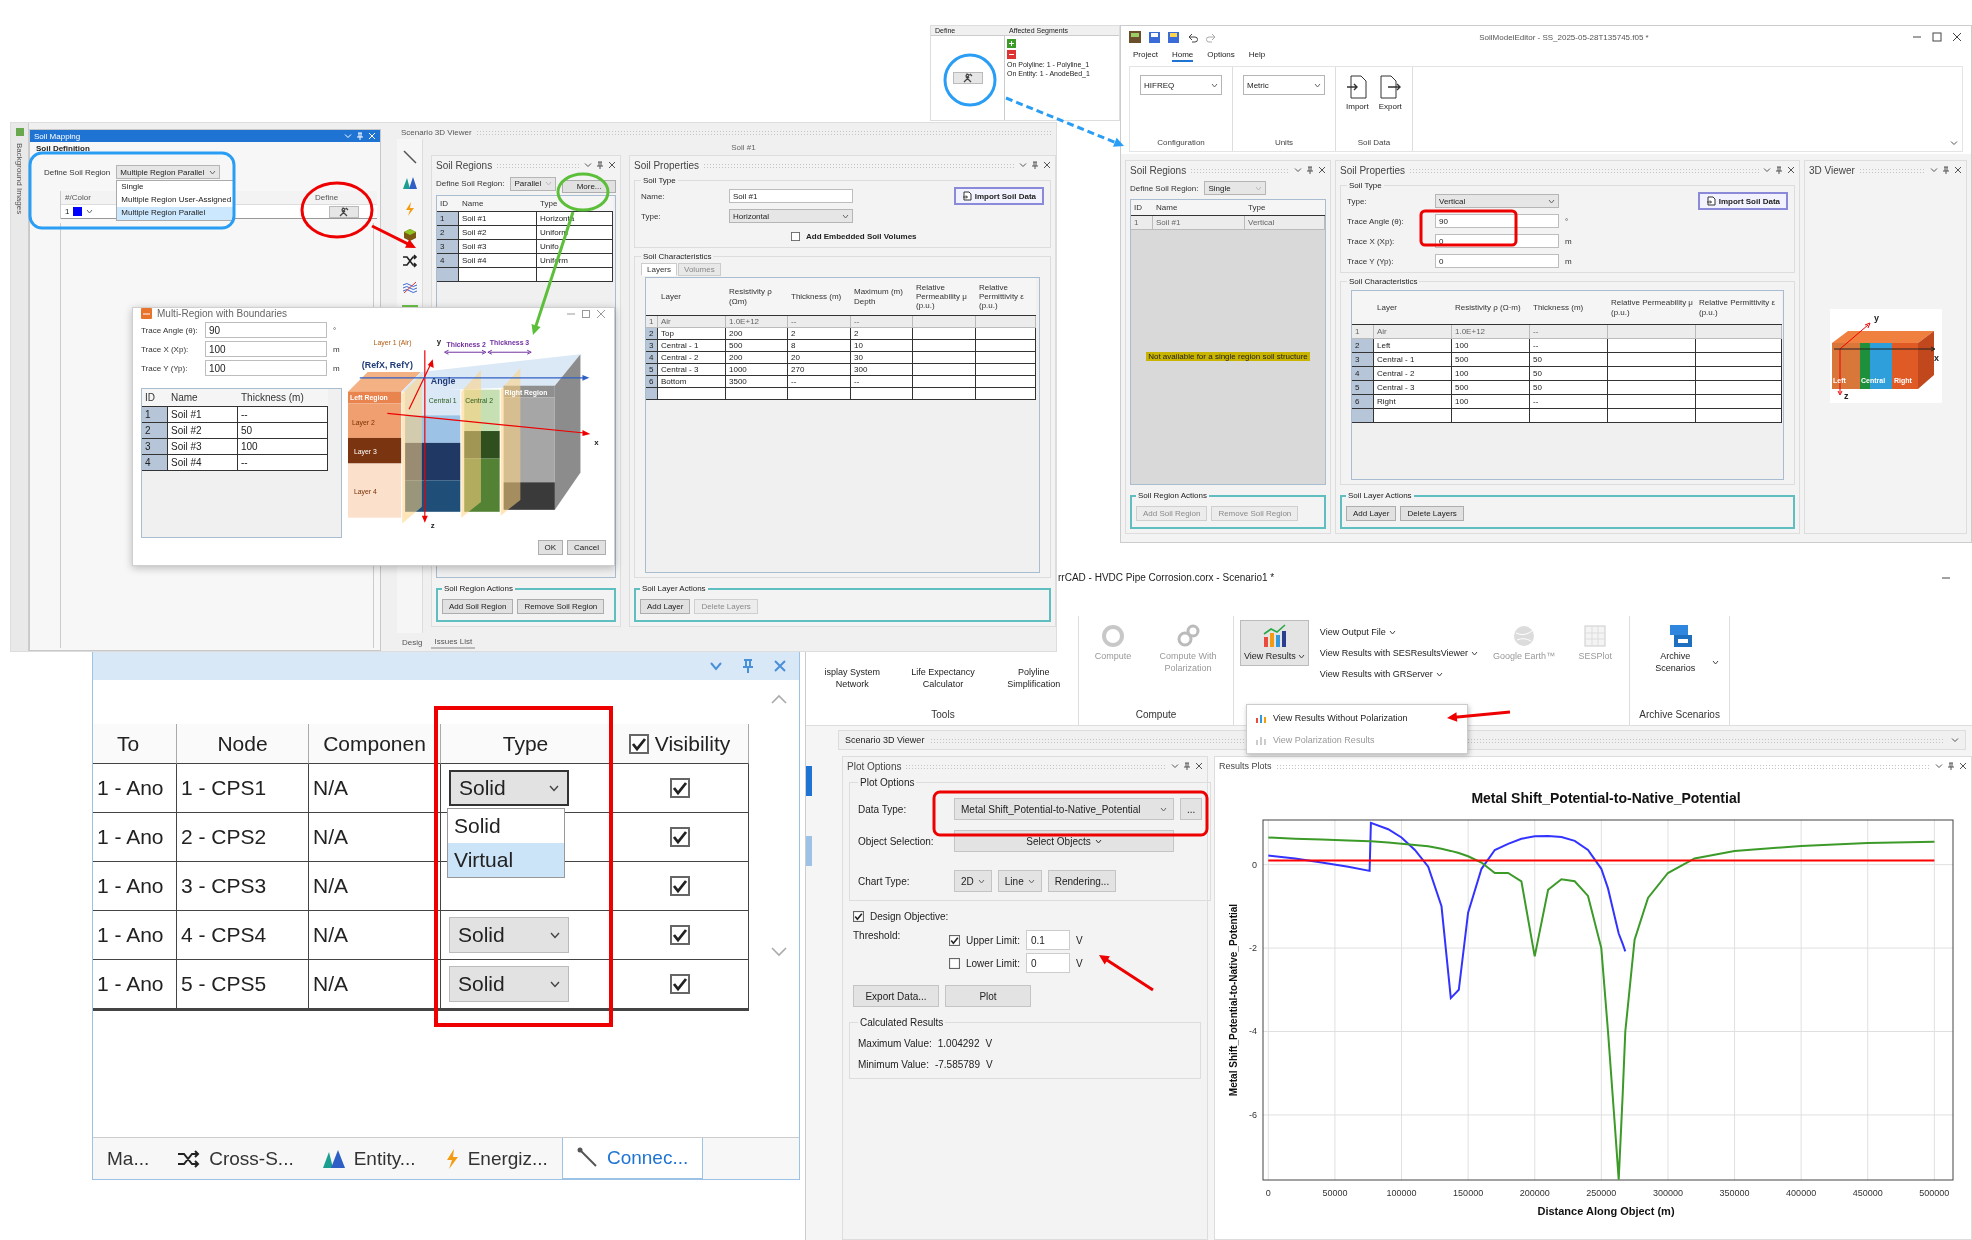 The image size is (1972, 1240). I want to click on ribbon-menu-button: View Results with GRServer, so click(1399, 674).